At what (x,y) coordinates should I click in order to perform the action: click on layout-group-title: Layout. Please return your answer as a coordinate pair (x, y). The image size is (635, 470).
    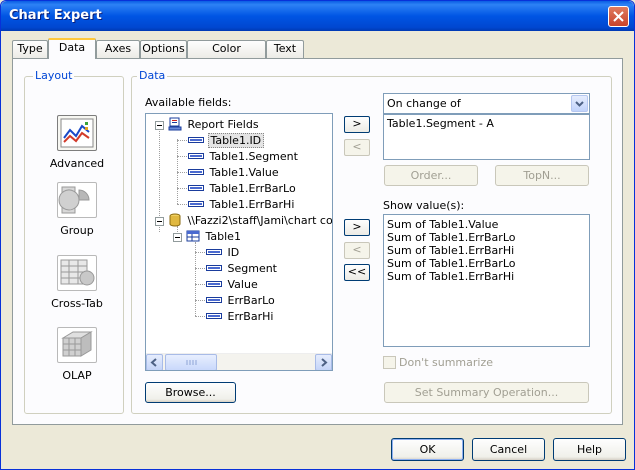
    Looking at the image, I should click on (54, 75).